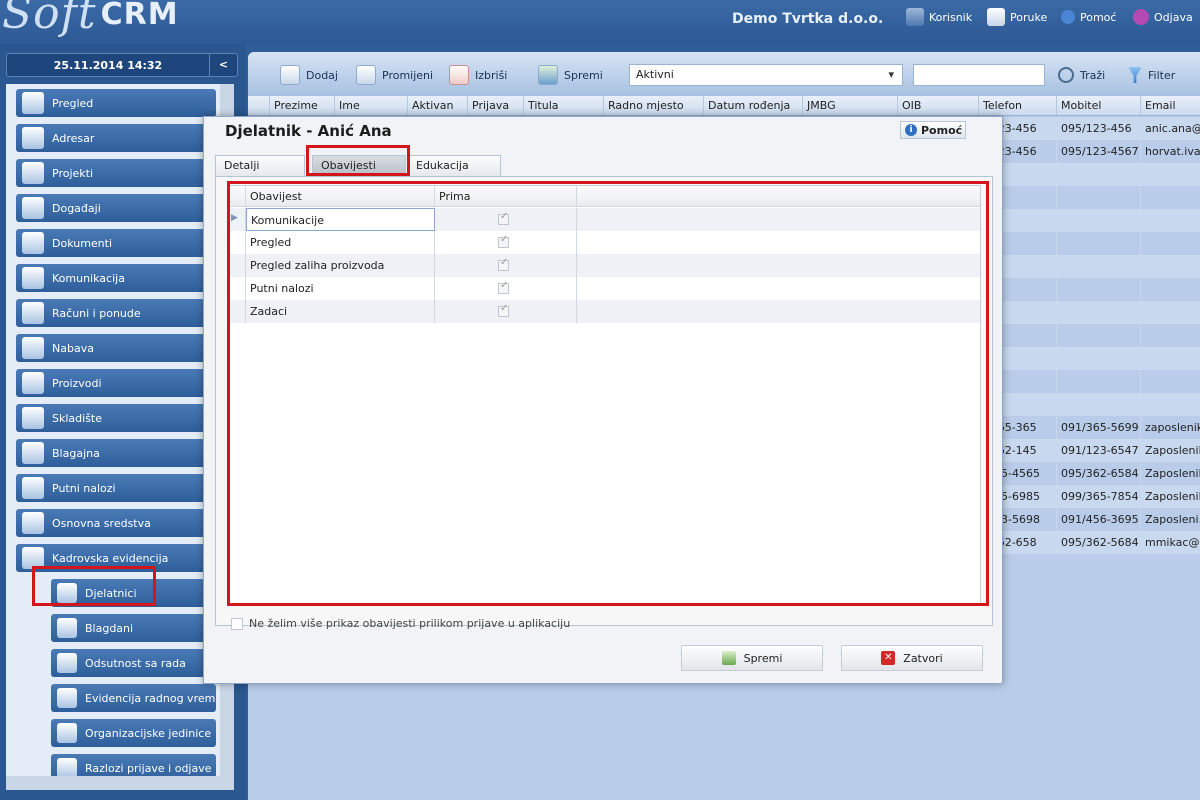 The width and height of the screenshot is (1200, 800). Describe the element at coordinates (133, 765) in the screenshot. I see `nav-sub-razlozi: Razlozi prijave i odjave` at that location.